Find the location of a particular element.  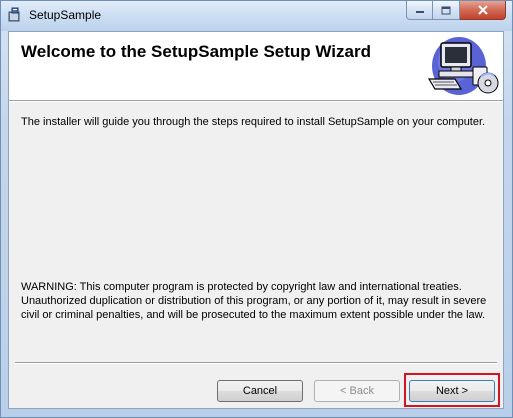

close-icon is located at coordinates (482, 10).